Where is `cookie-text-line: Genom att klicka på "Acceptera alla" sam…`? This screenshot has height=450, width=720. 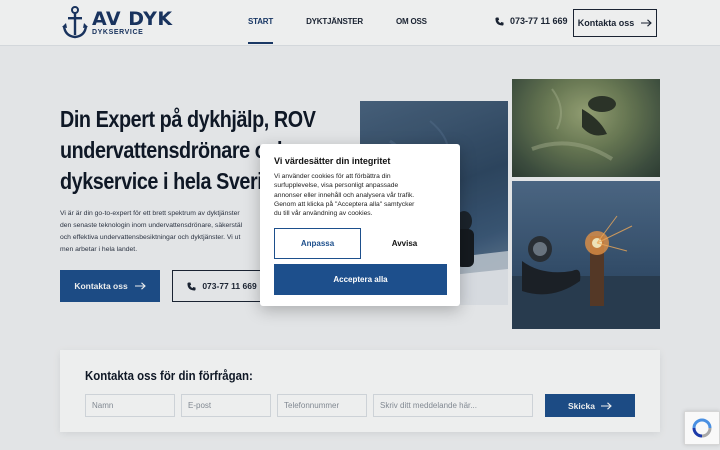 cookie-text-line: Genom att klicka på "Acceptera alla" sam… is located at coordinates (344, 204).